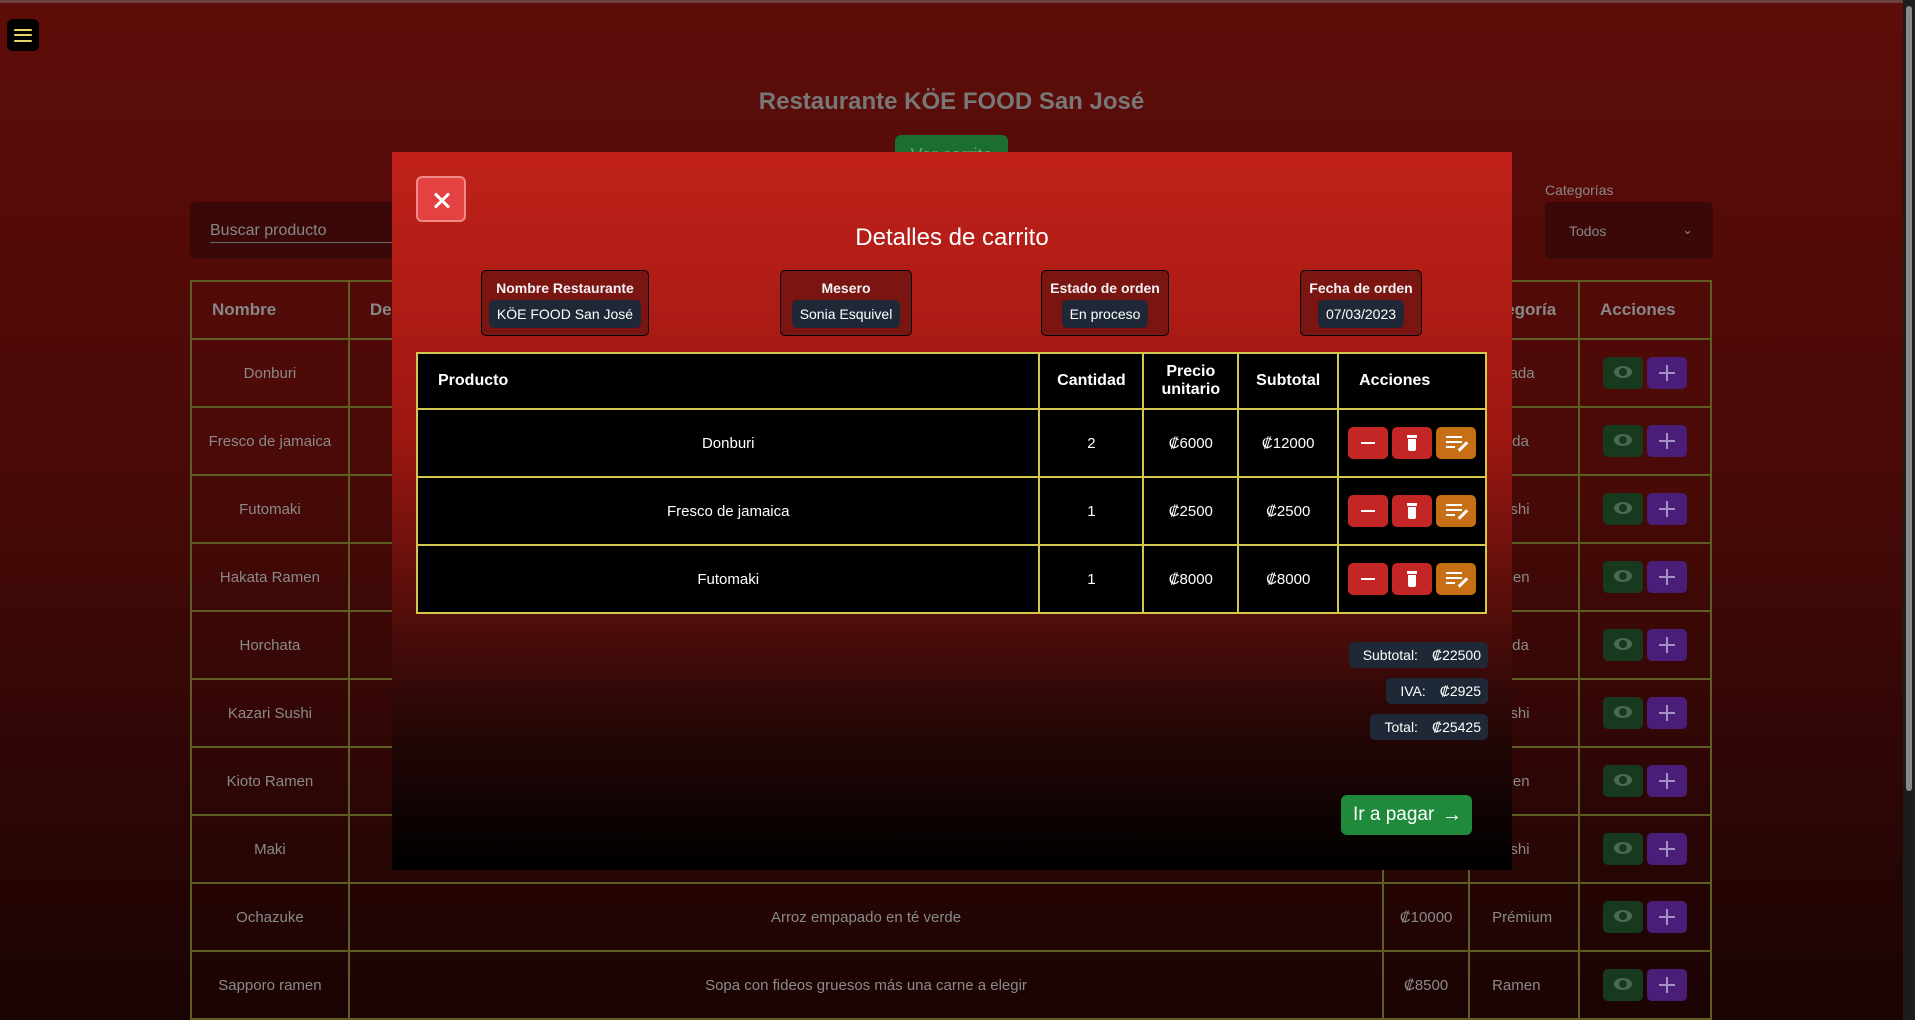 The height and width of the screenshot is (1020, 1915). Describe the element at coordinates (1361, 288) in the screenshot. I see `date-label: Fecha de orden` at that location.